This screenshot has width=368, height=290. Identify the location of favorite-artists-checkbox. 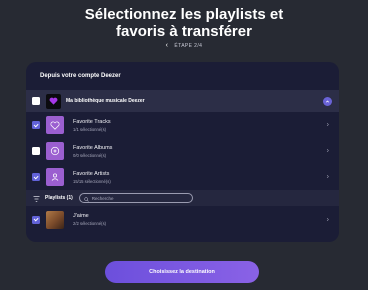
(36, 177).